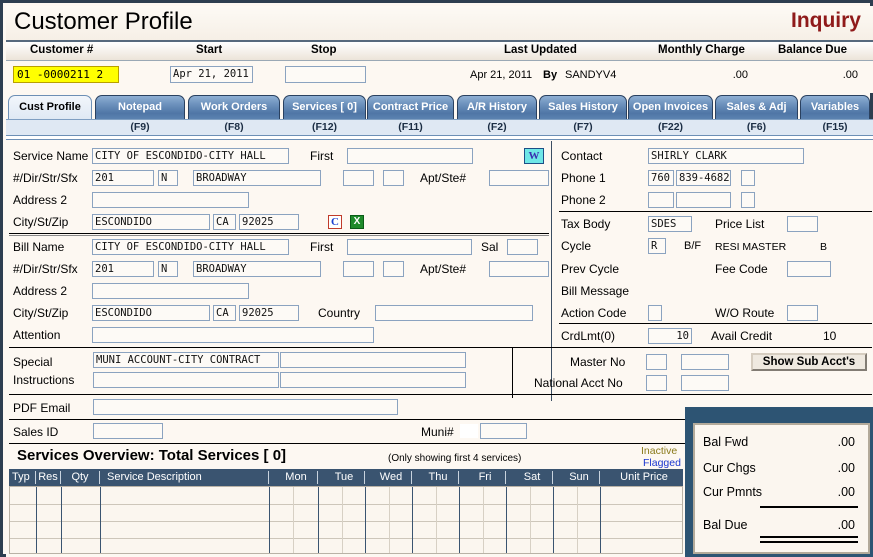 This screenshot has width=873, height=557. What do you see at coordinates (850, 75) in the screenshot?
I see `balance-due-value: .00` at bounding box center [850, 75].